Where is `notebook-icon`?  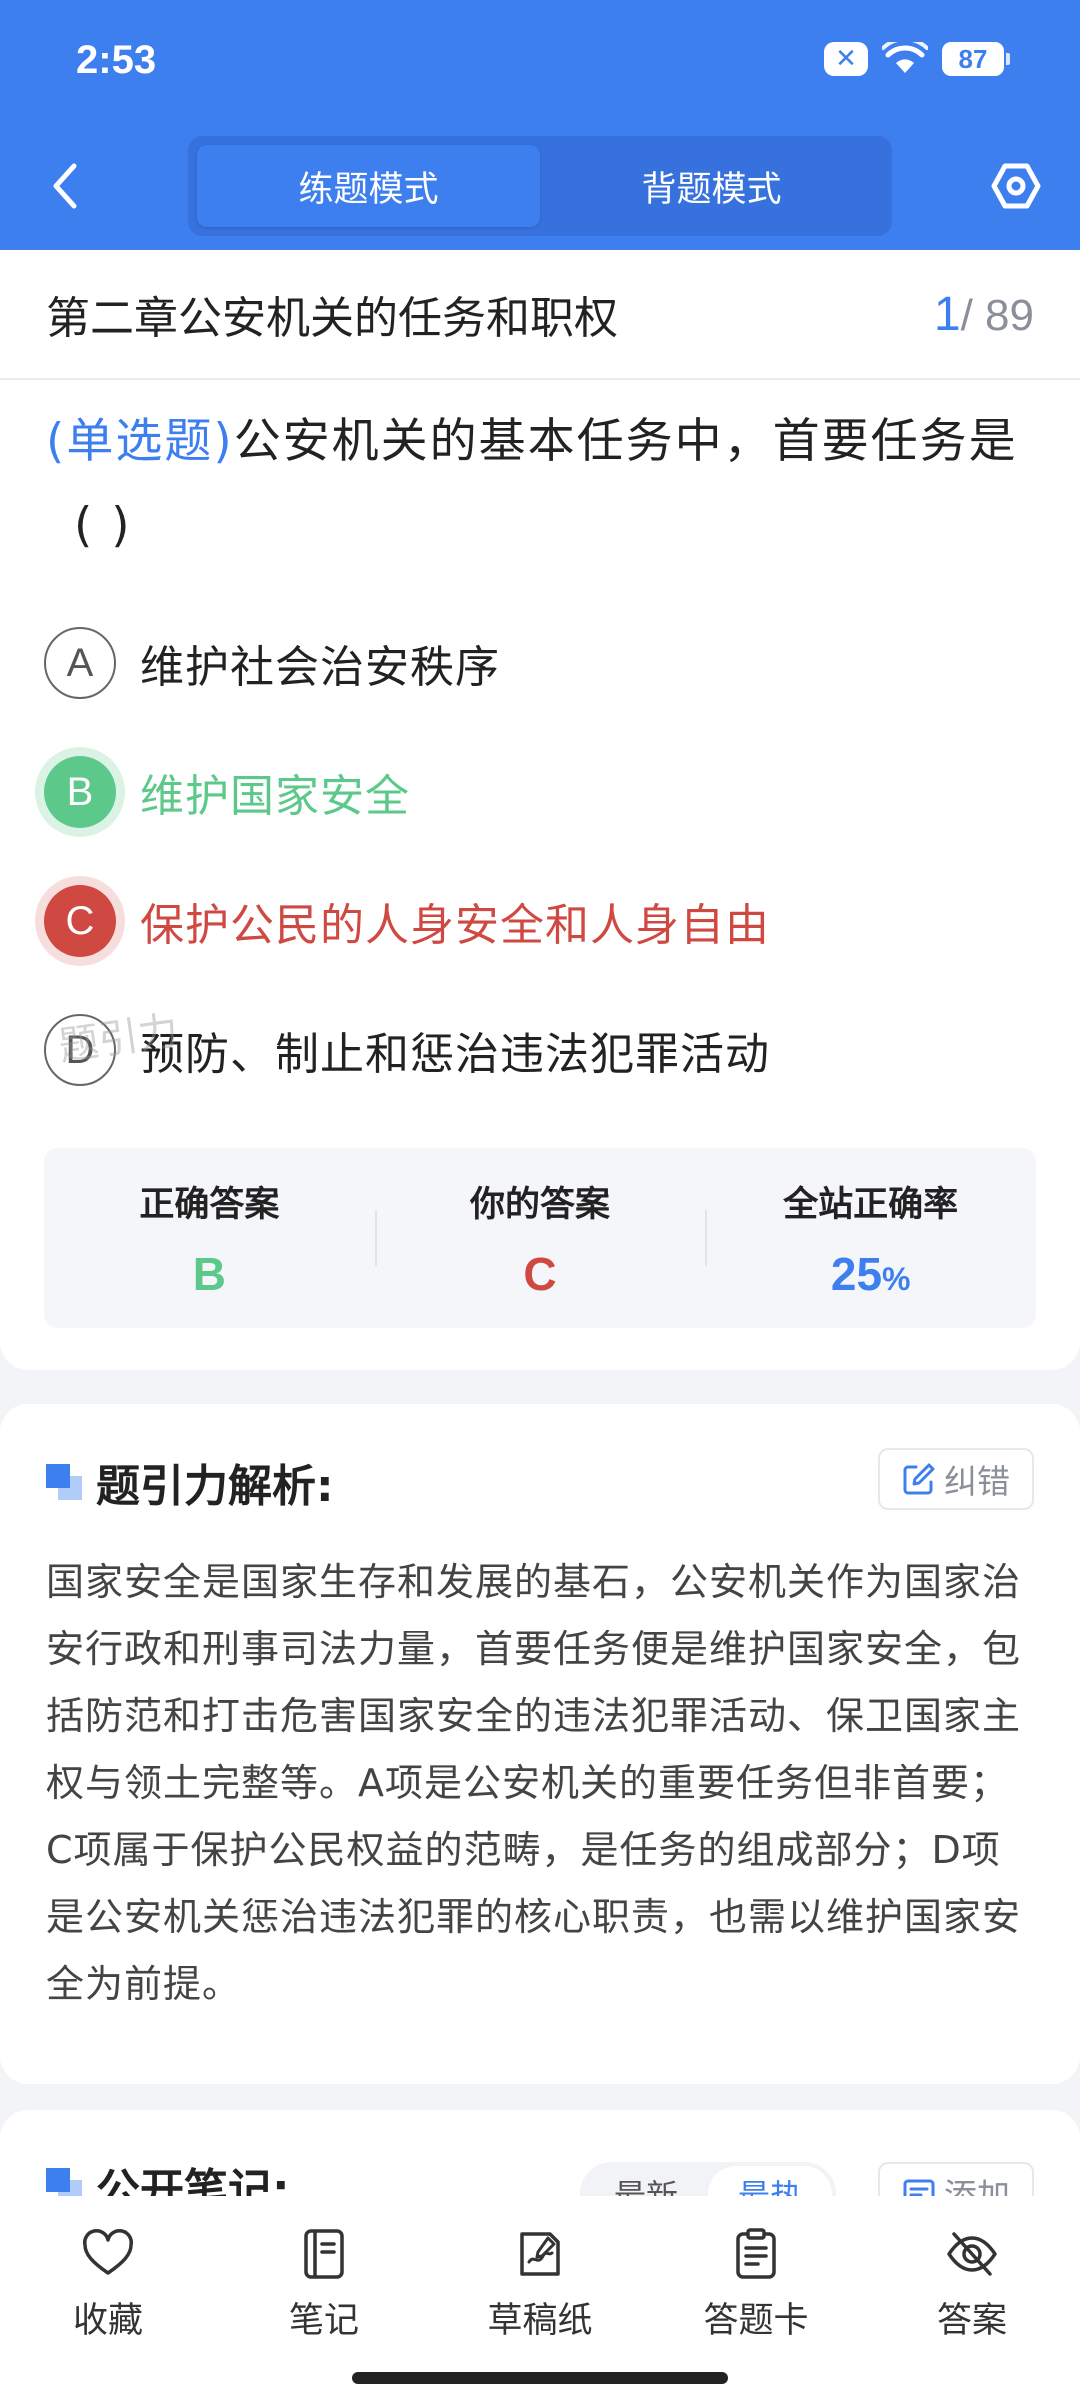
notebook-icon is located at coordinates (324, 2254).